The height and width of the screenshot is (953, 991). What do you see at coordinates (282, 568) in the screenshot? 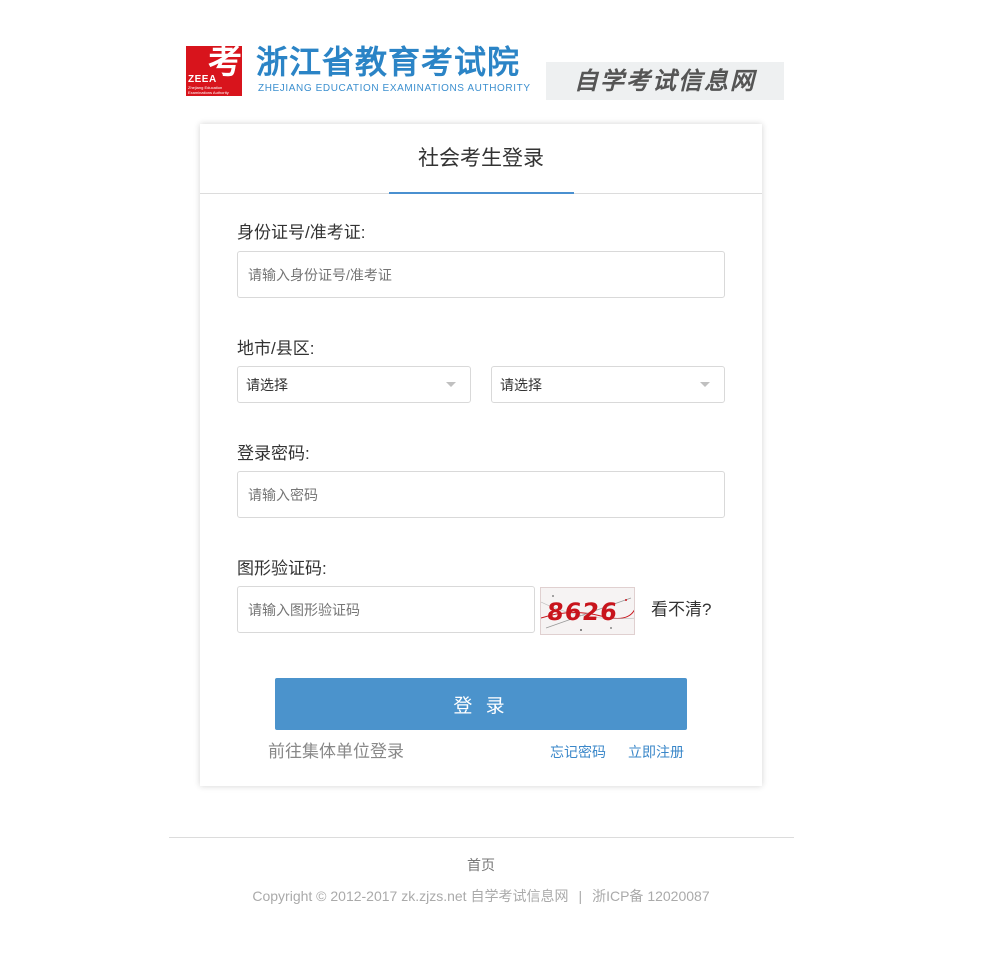
I see `captcha-label: 图形验证码:` at bounding box center [282, 568].